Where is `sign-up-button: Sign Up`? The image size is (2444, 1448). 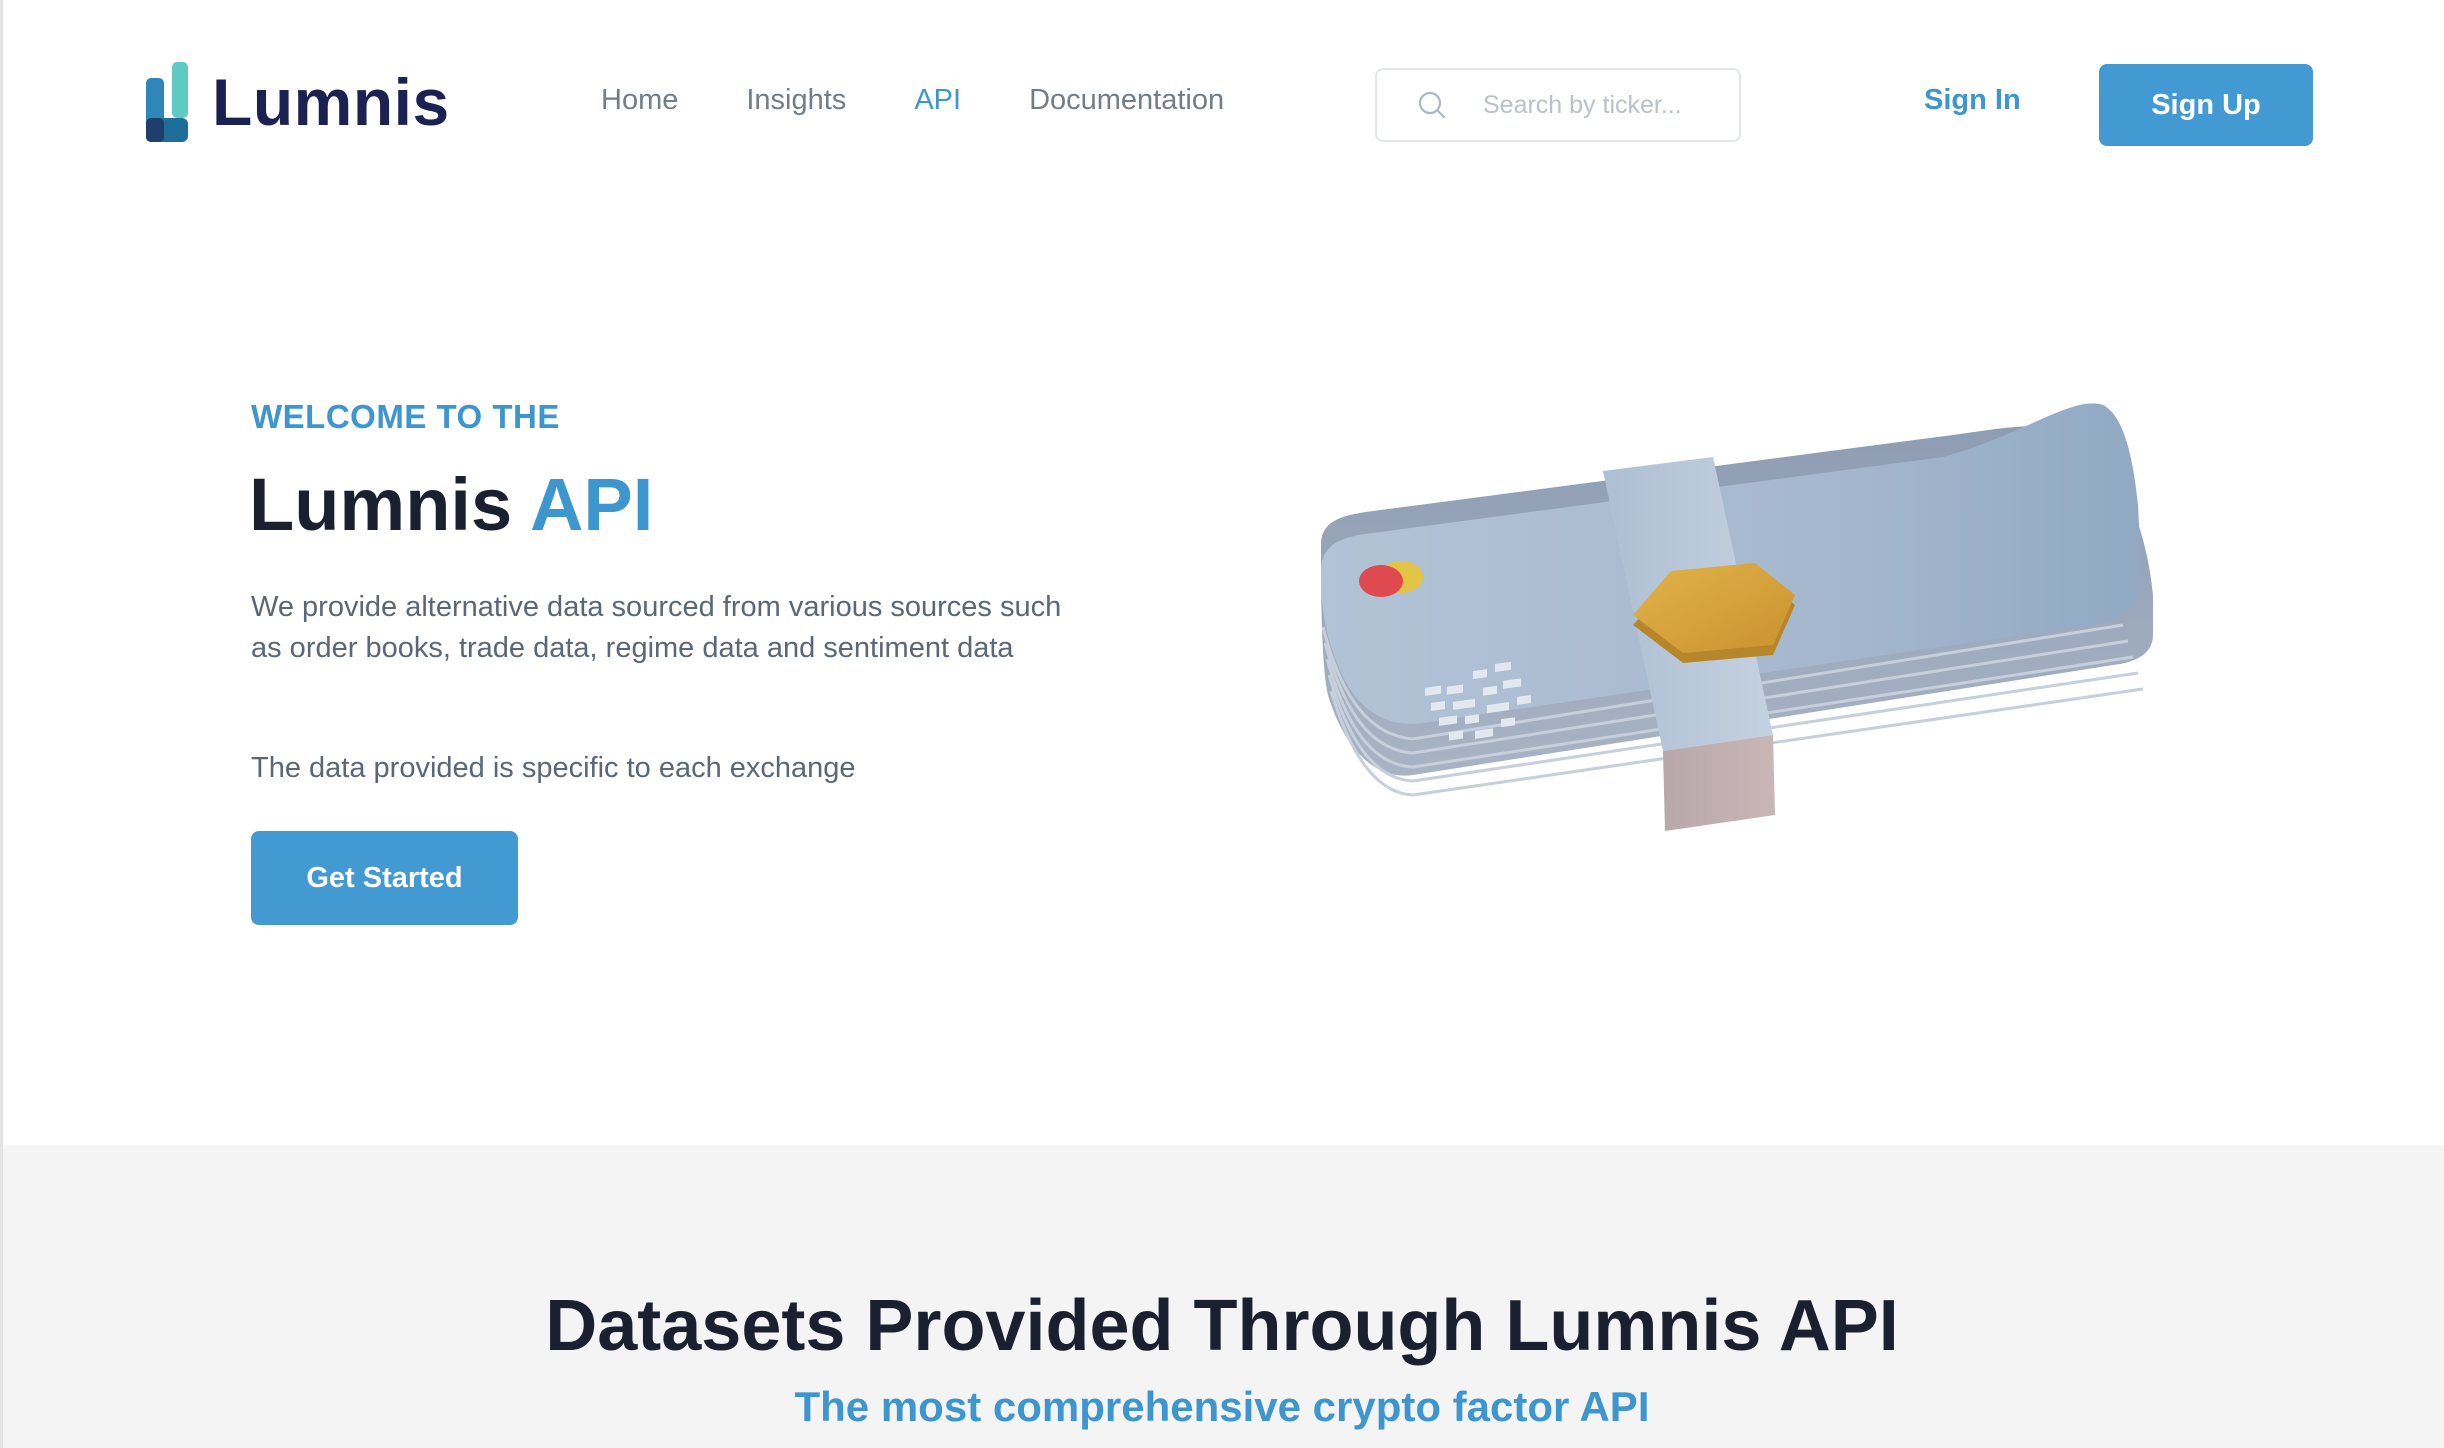 sign-up-button: Sign Up is located at coordinates (2206, 105).